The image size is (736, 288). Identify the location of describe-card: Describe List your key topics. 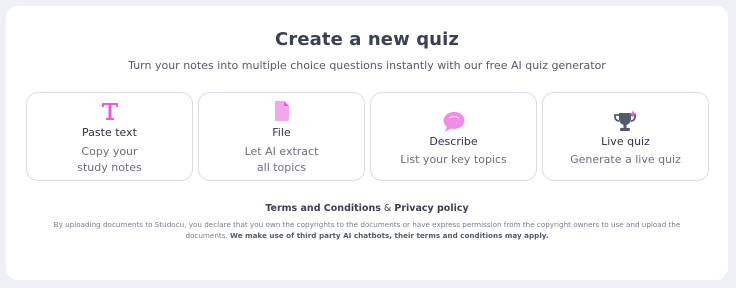
(453, 136).